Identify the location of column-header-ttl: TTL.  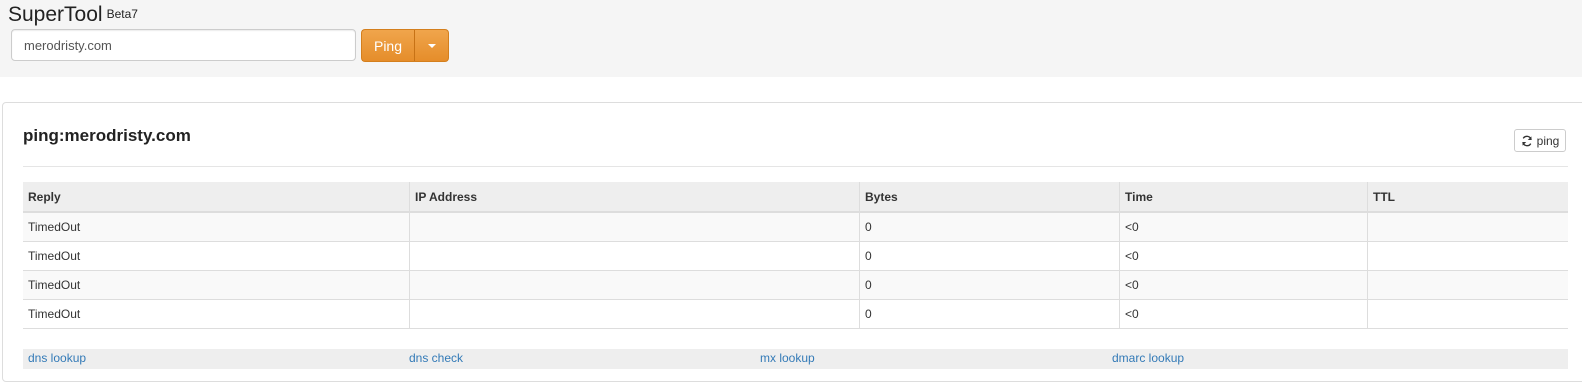
(1467, 197).